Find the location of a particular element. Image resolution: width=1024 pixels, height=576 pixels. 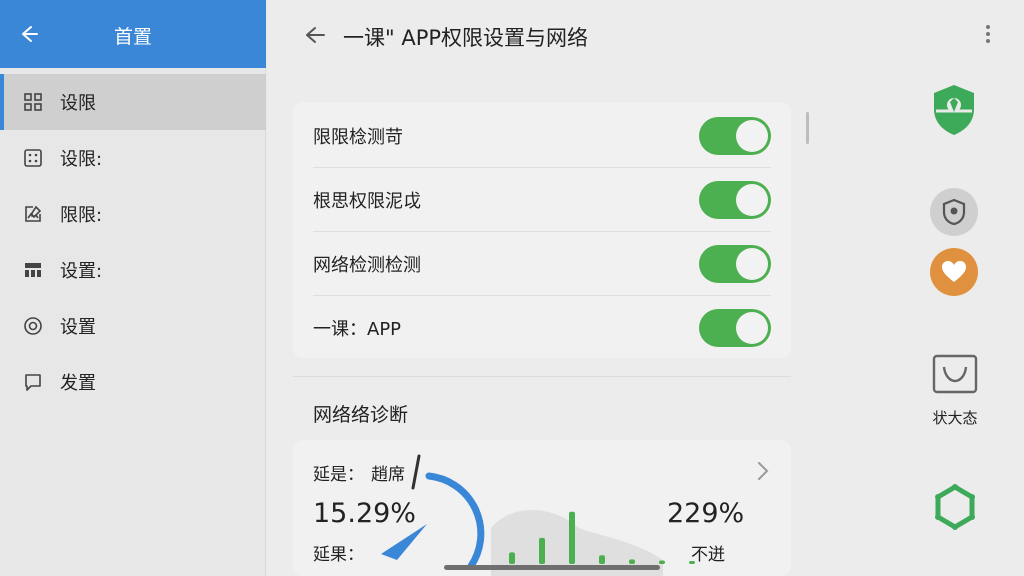

sidebar-item-label: 设限: is located at coordinates (81, 159).